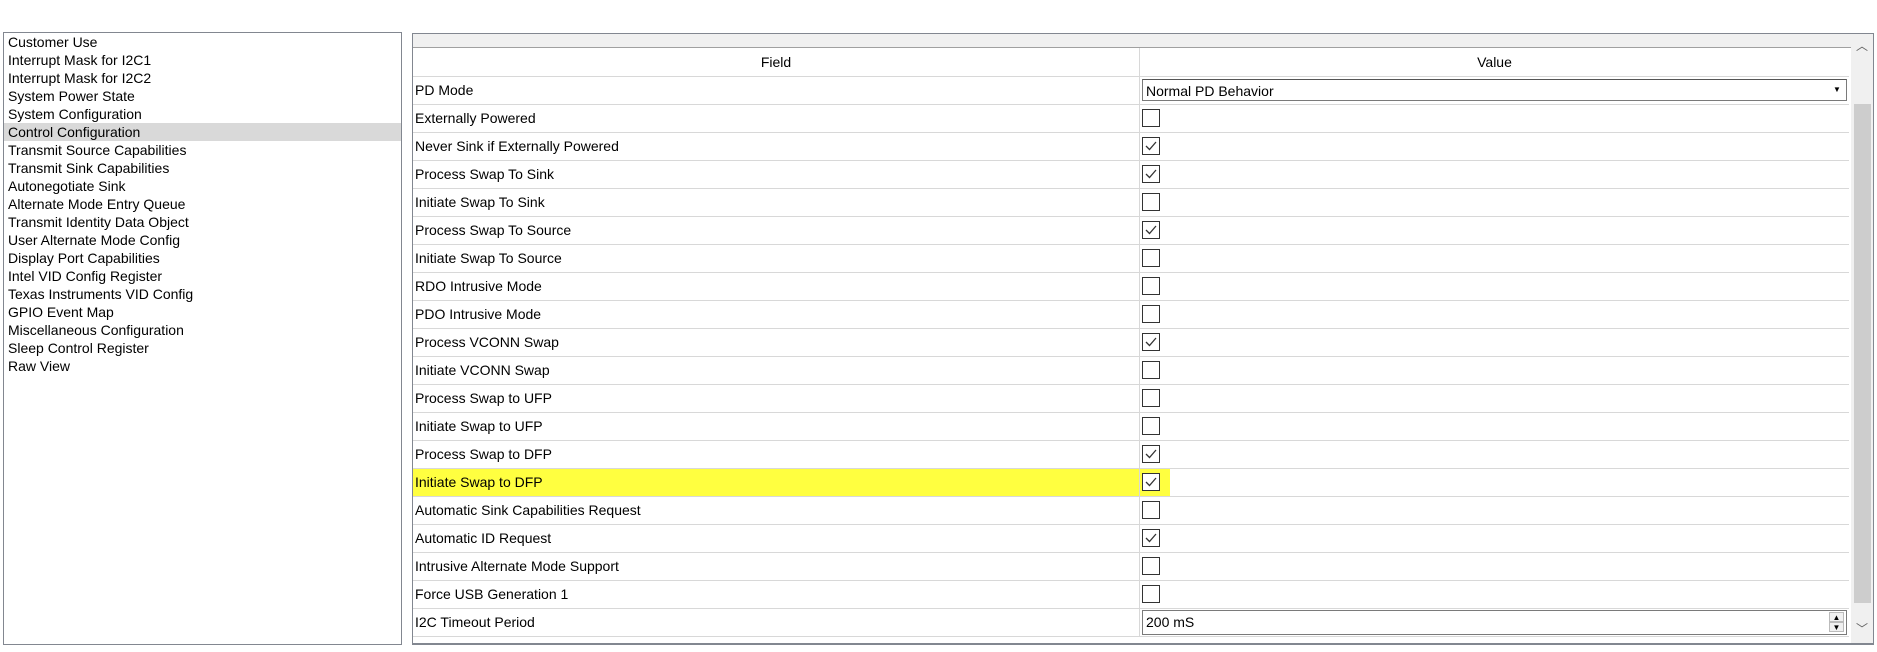 Image resolution: width=1877 pixels, height=652 pixels. What do you see at coordinates (202, 96) in the screenshot?
I see `section-list-item: System Power State` at bounding box center [202, 96].